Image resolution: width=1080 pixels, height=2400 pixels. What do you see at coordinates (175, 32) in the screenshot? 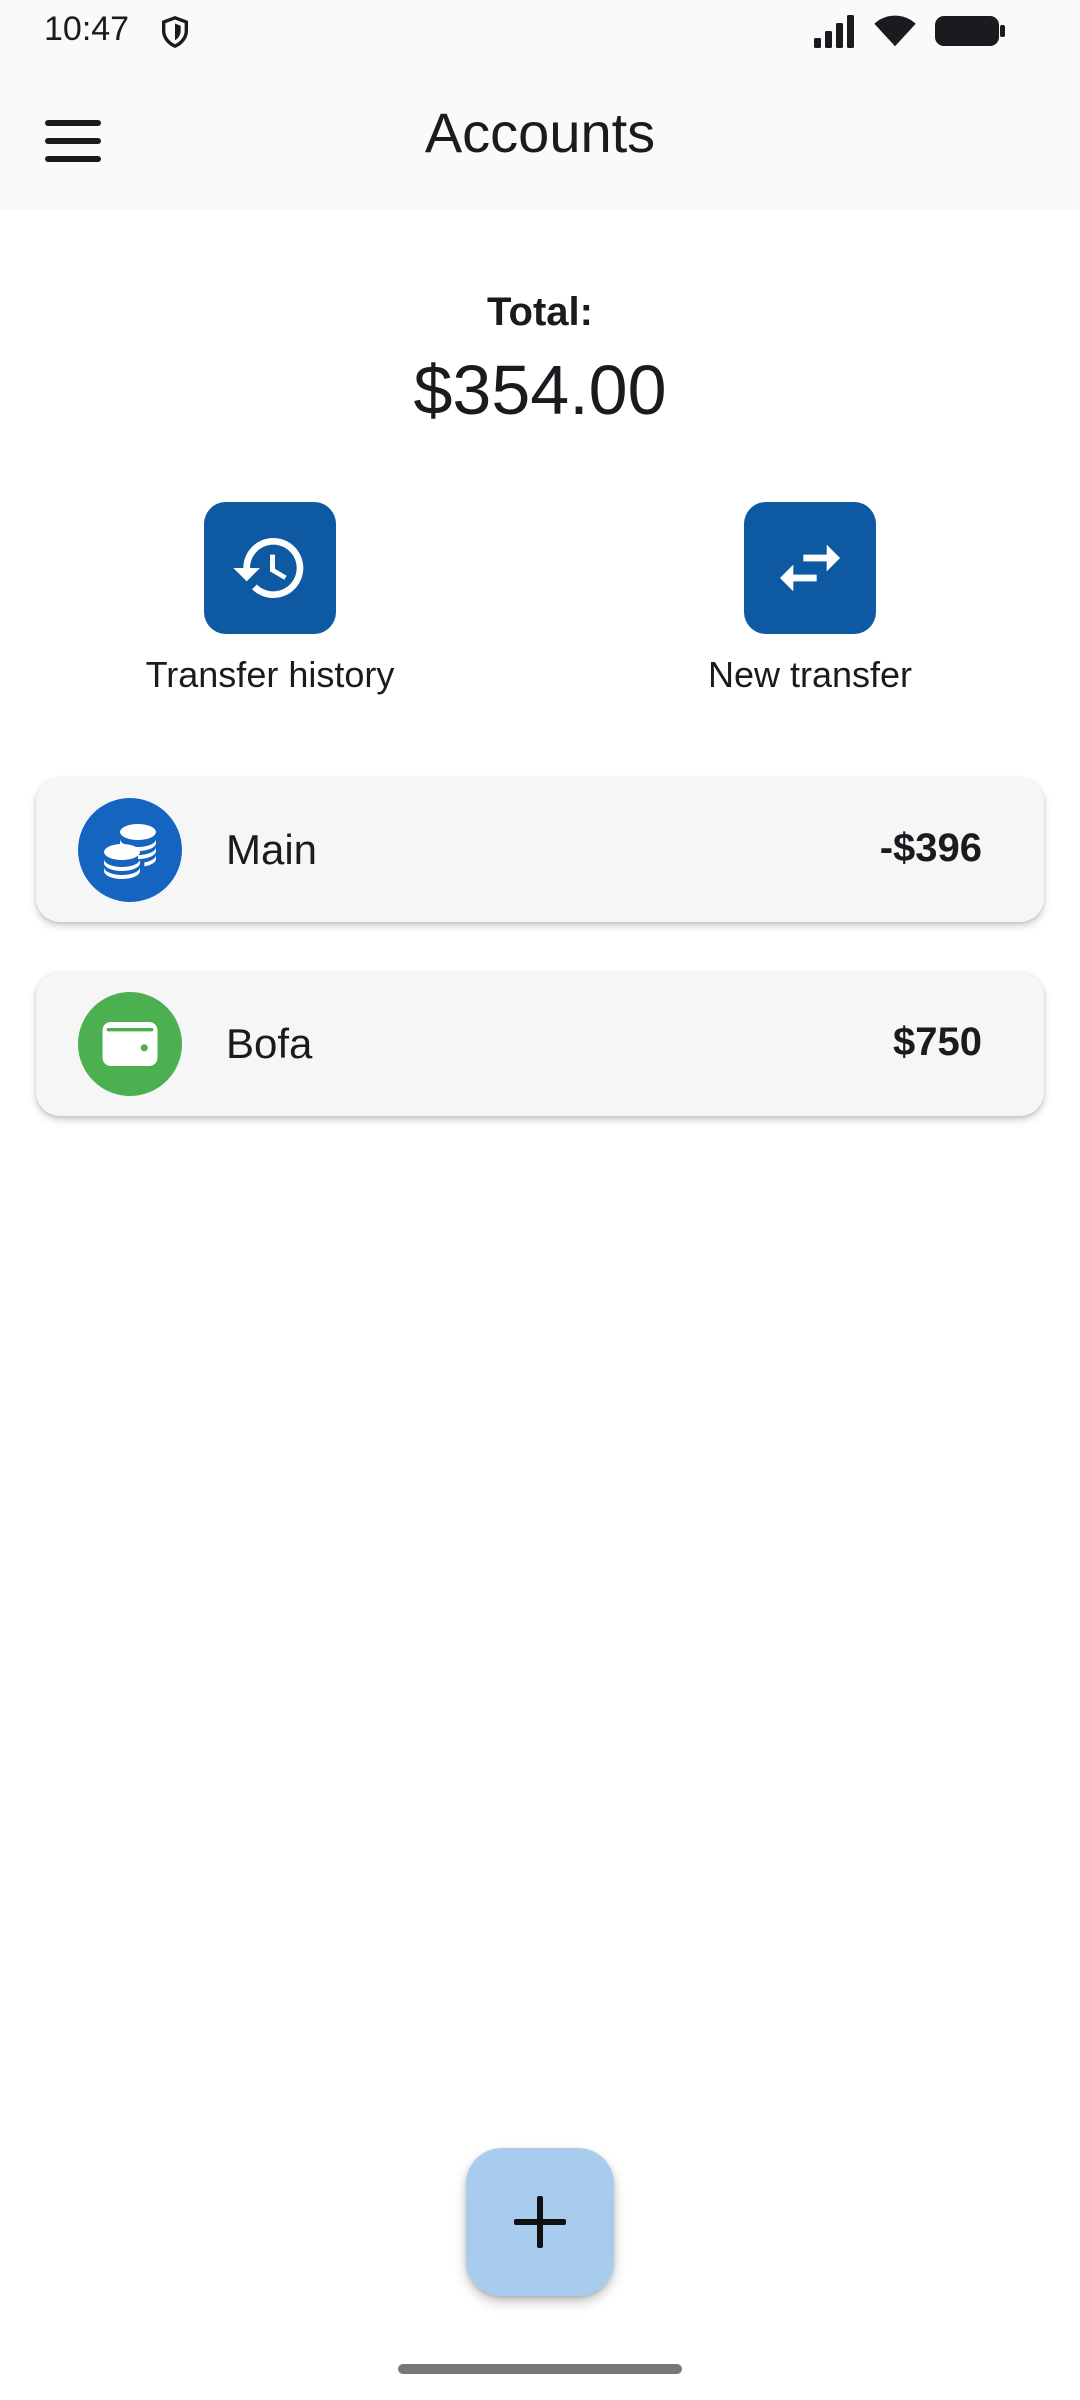
I see `shield-icon` at bounding box center [175, 32].